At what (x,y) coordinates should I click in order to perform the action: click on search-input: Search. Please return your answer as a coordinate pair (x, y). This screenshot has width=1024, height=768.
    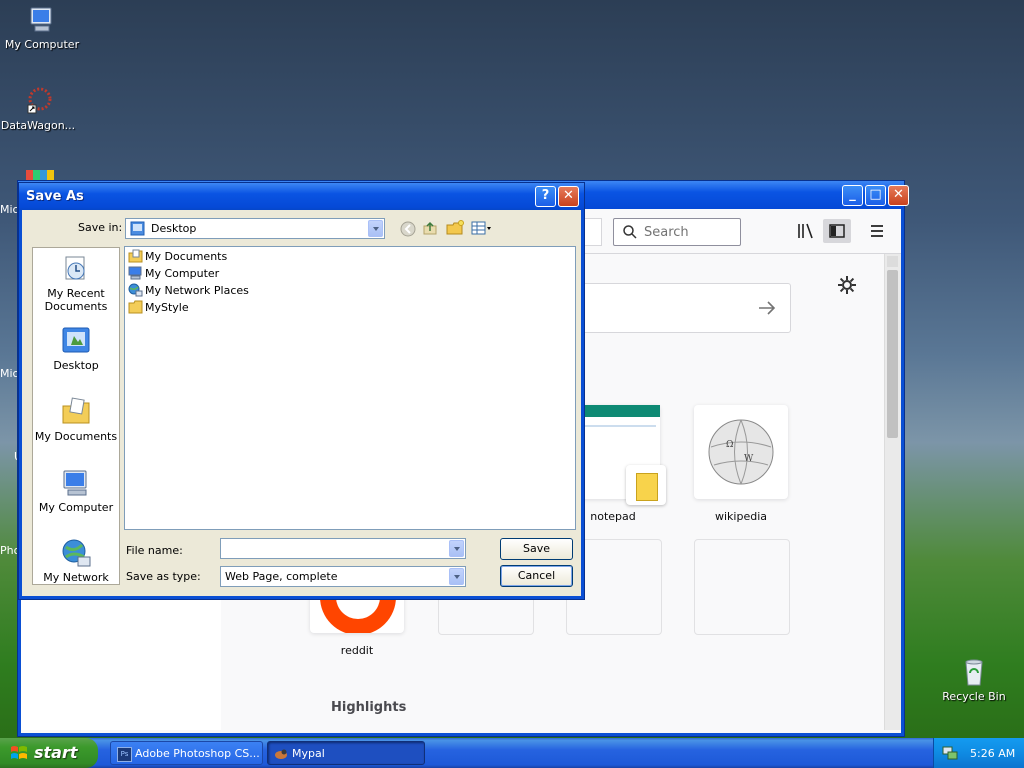
    Looking at the image, I should click on (677, 232).